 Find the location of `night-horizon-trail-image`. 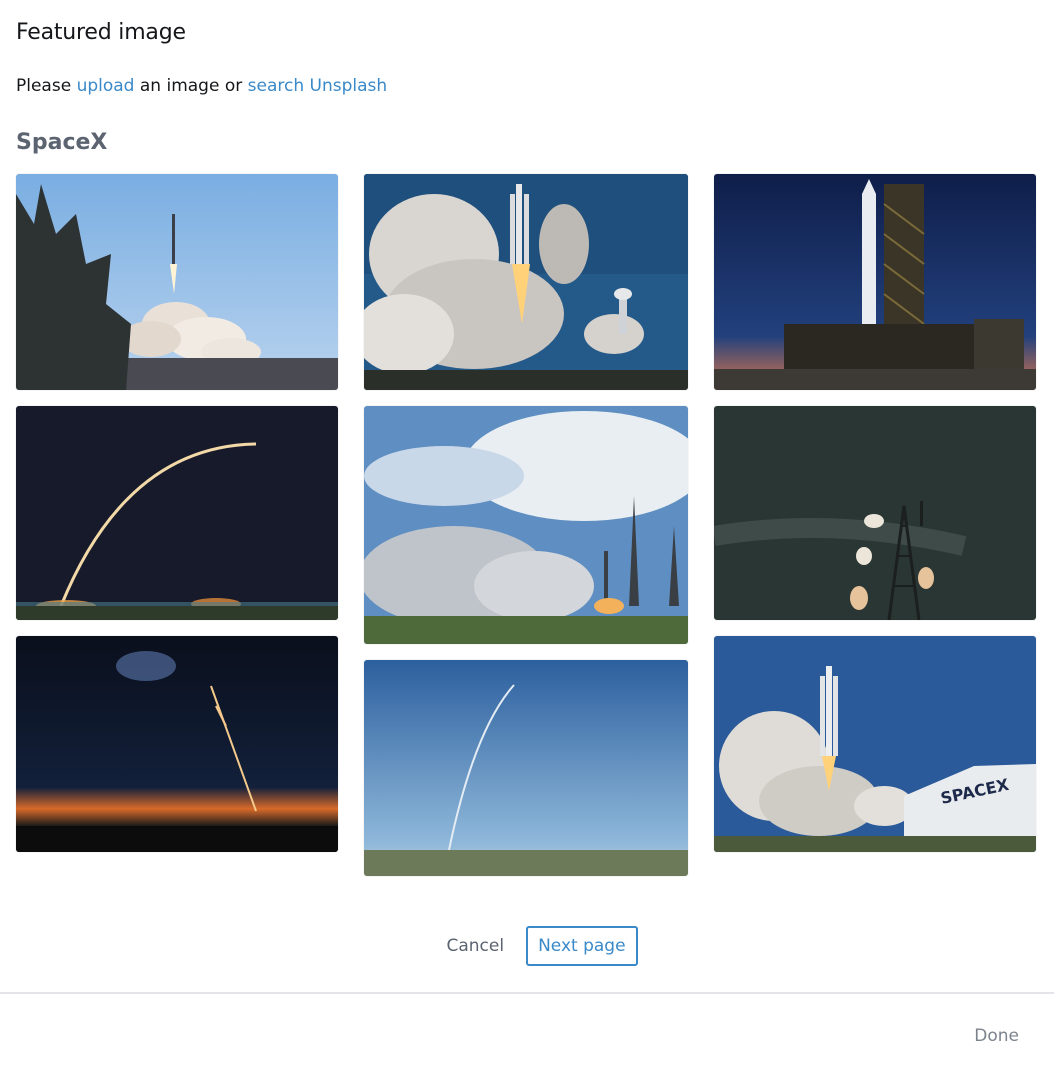

night-horizon-trail-image is located at coordinates (177, 744).